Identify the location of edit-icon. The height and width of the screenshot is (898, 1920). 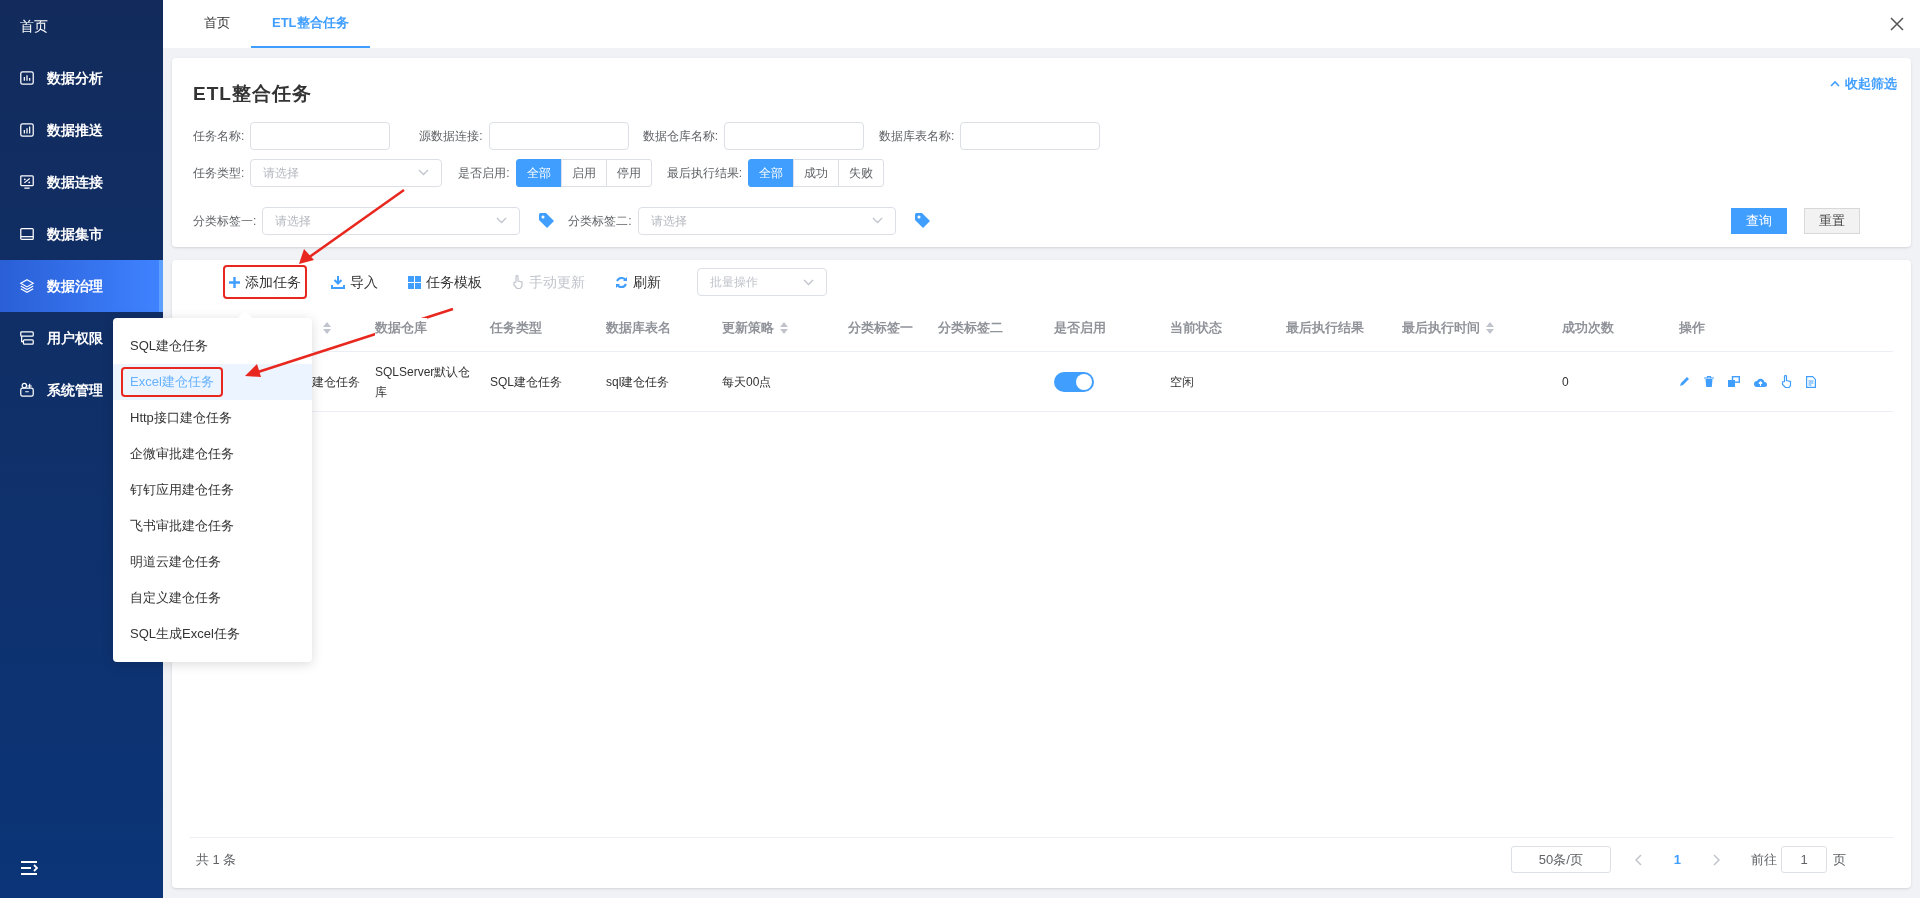
(1684, 381).